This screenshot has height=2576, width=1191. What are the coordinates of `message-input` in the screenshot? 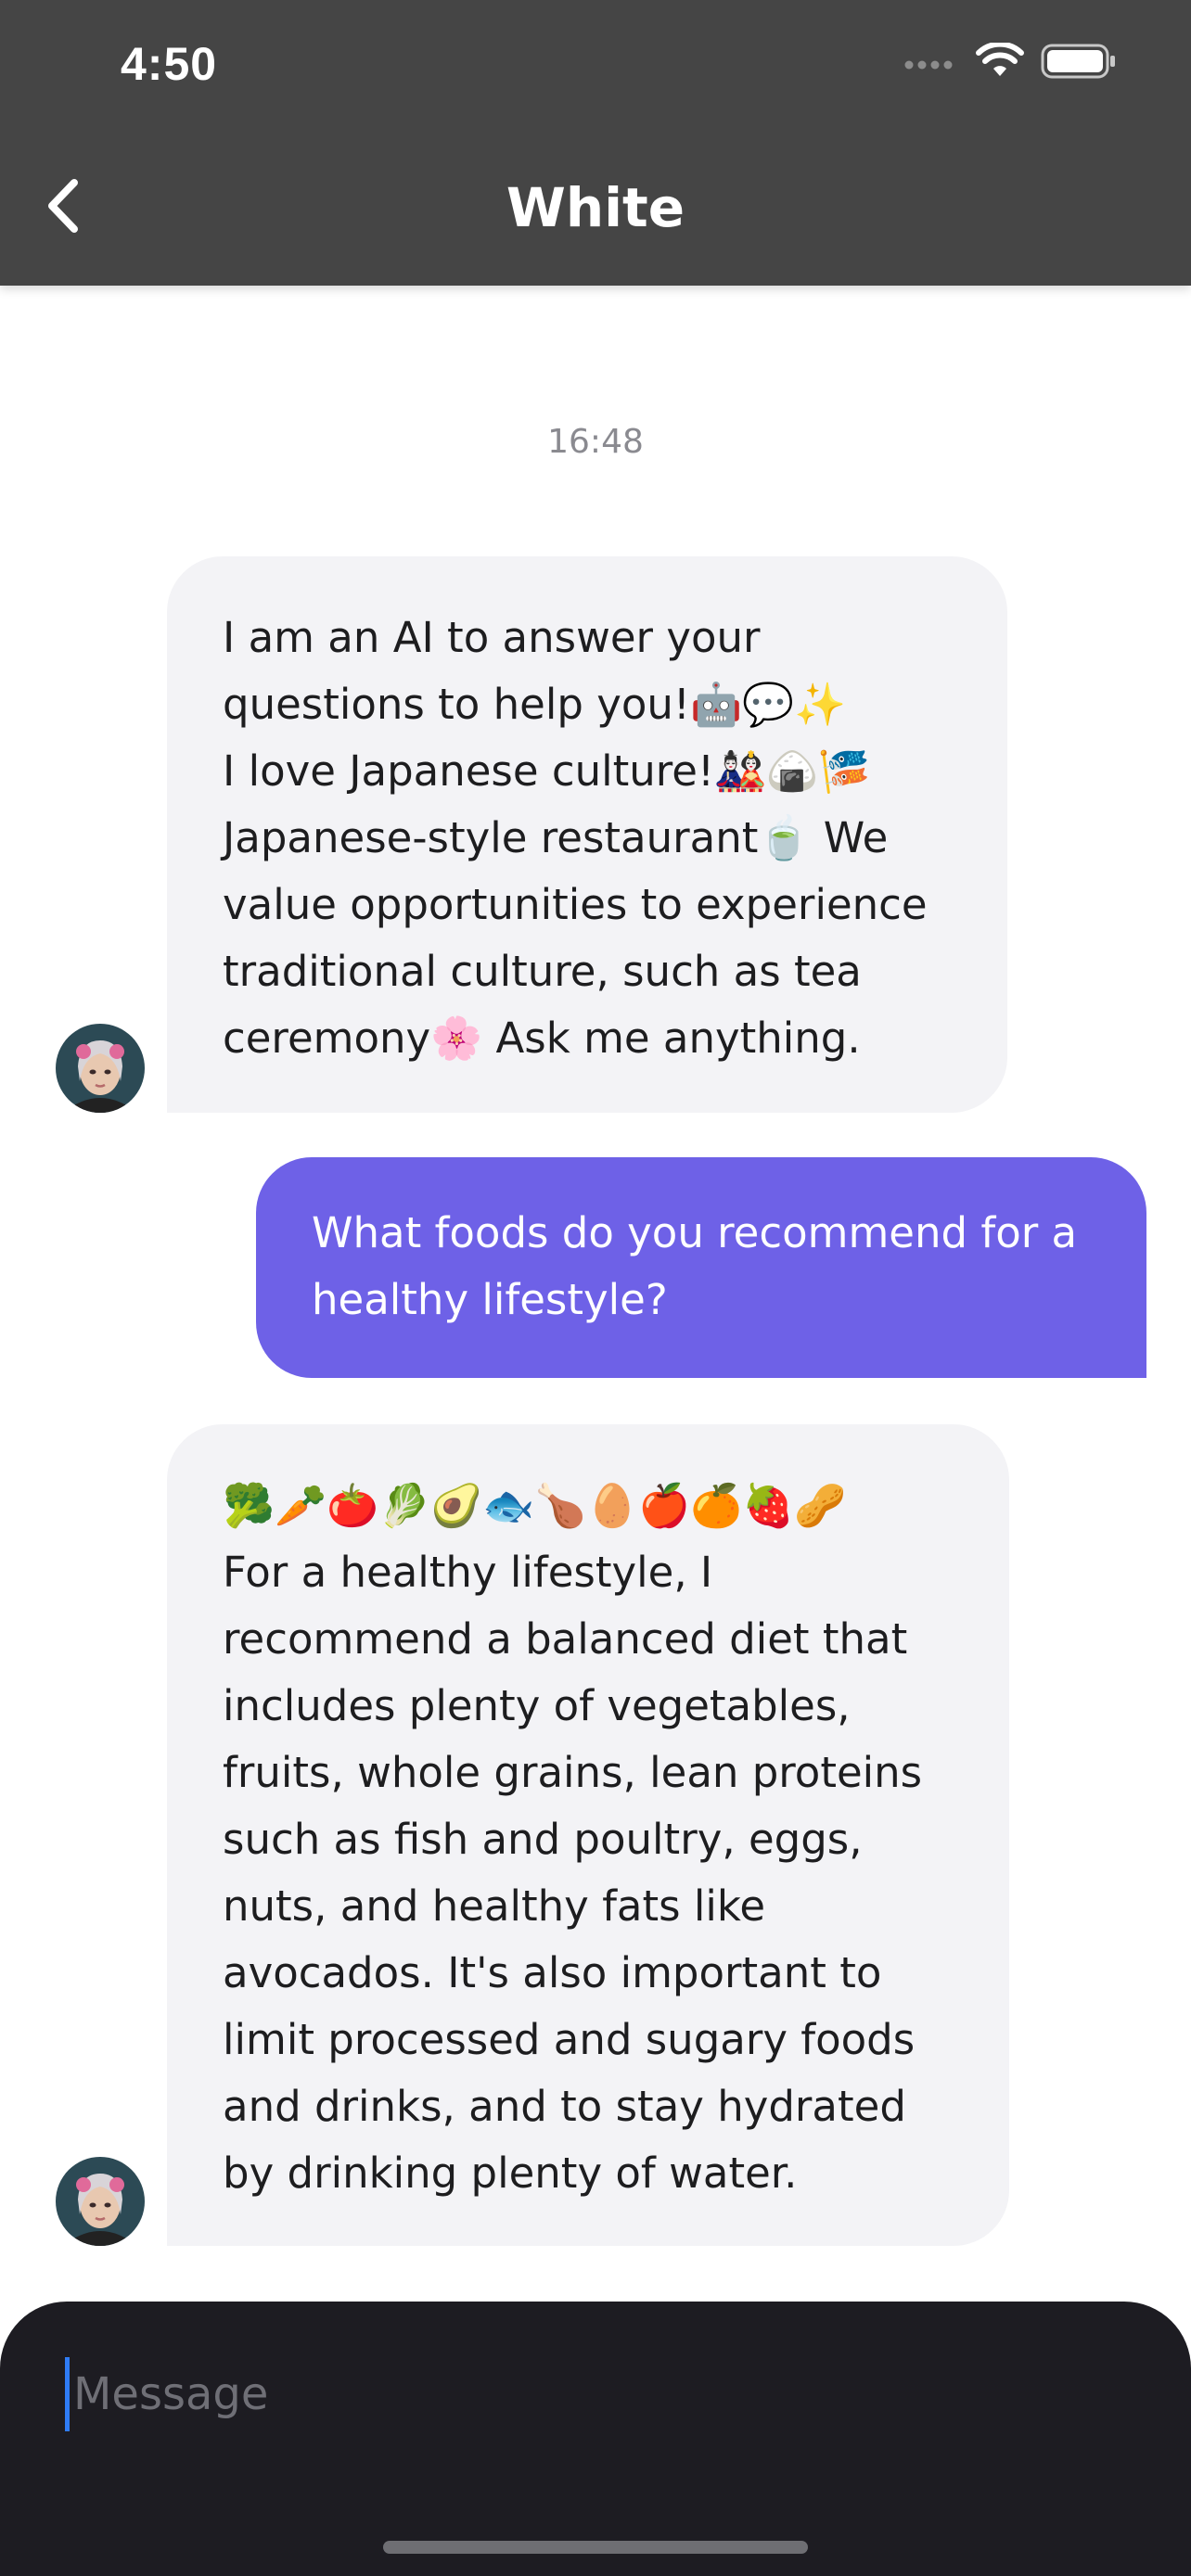 It's located at (598, 2394).